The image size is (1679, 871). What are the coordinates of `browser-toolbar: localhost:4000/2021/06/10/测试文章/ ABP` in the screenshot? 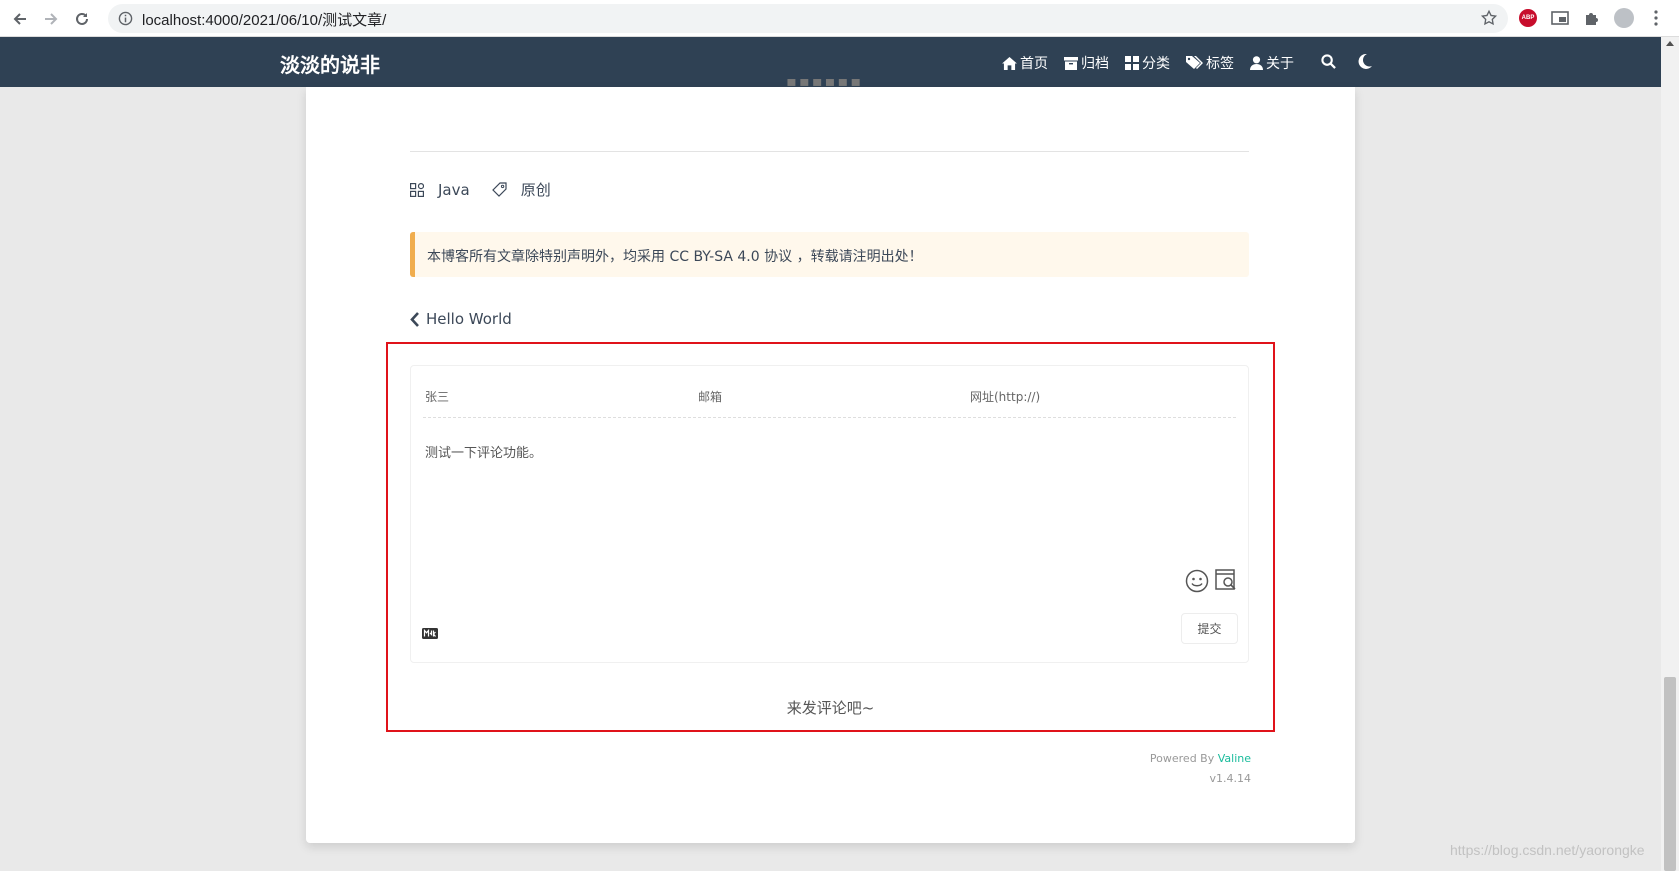 It's located at (839, 18).